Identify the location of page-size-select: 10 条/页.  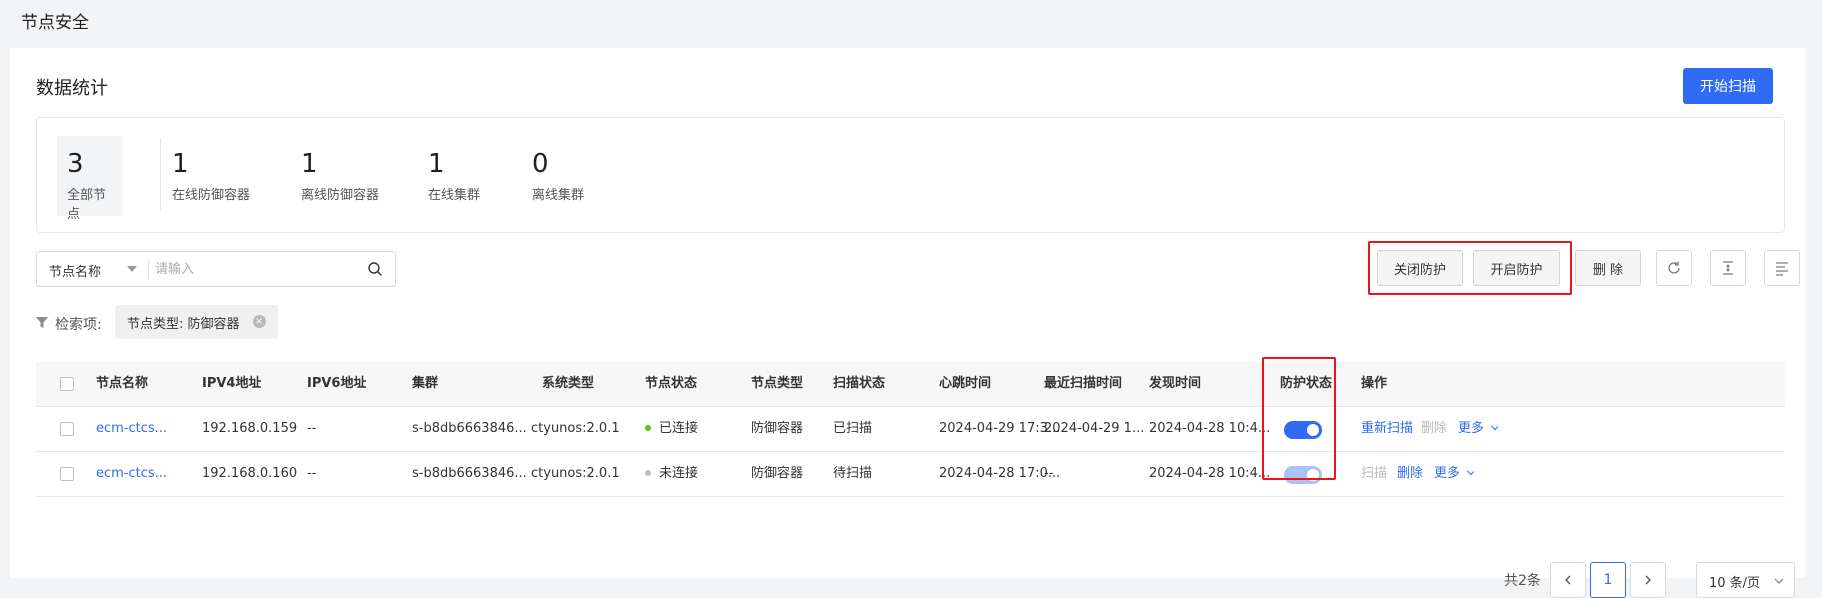
(1745, 580).